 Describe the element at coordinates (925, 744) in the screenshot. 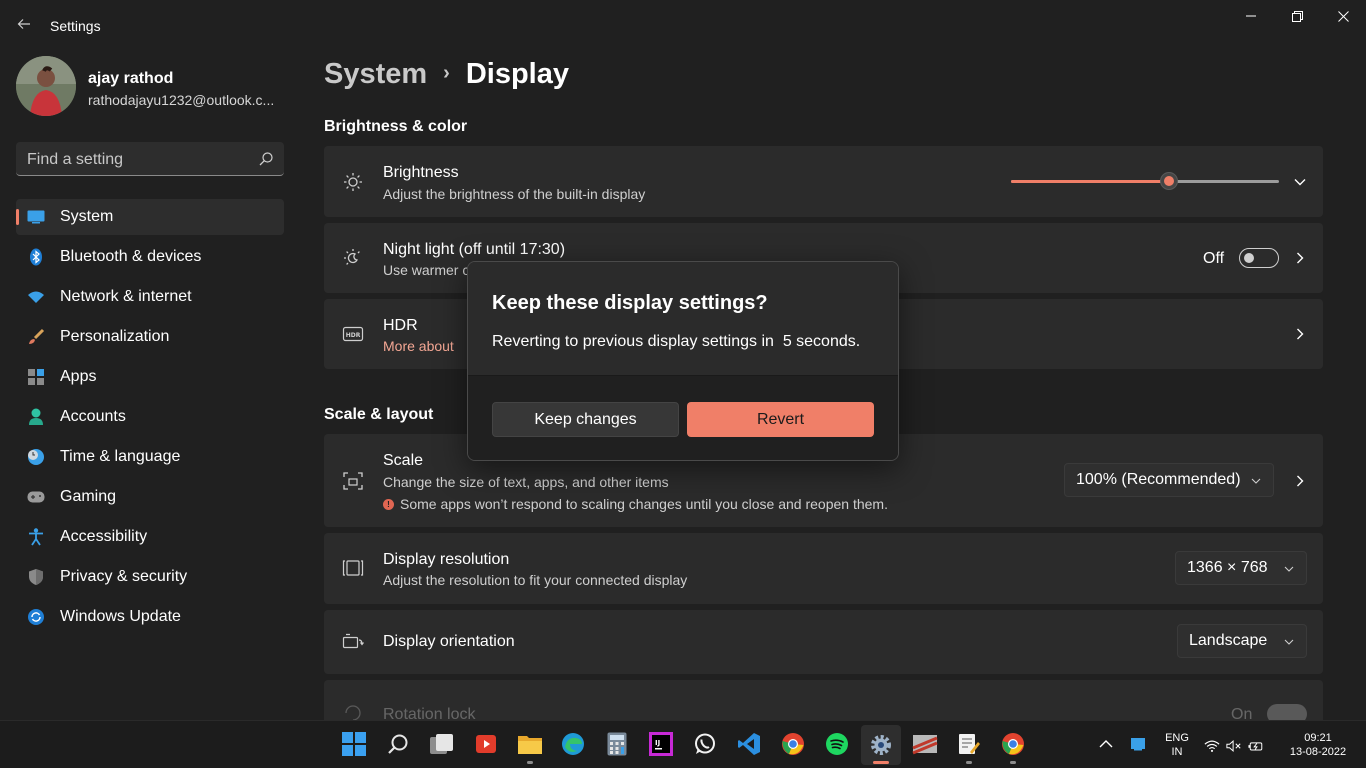

I see `git-icon` at that location.